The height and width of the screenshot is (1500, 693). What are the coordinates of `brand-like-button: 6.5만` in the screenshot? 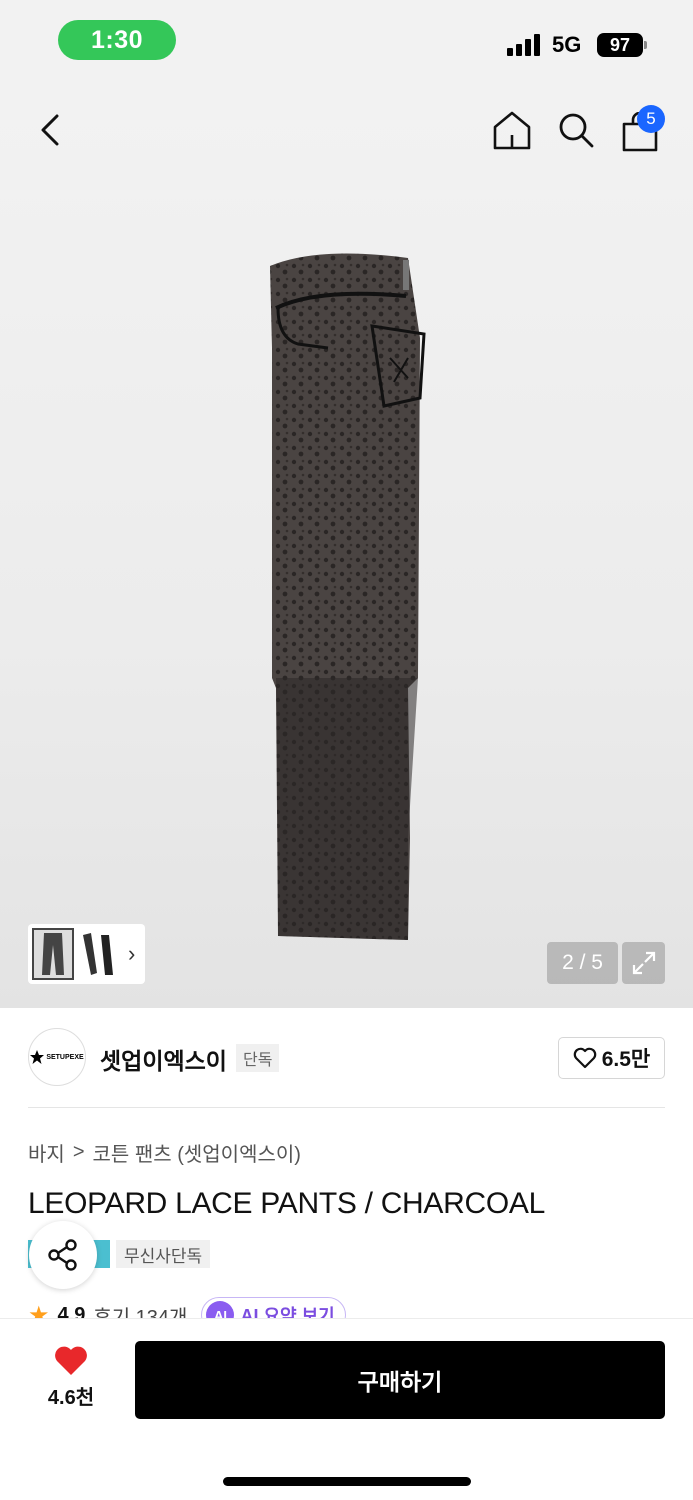 It's located at (611, 1058).